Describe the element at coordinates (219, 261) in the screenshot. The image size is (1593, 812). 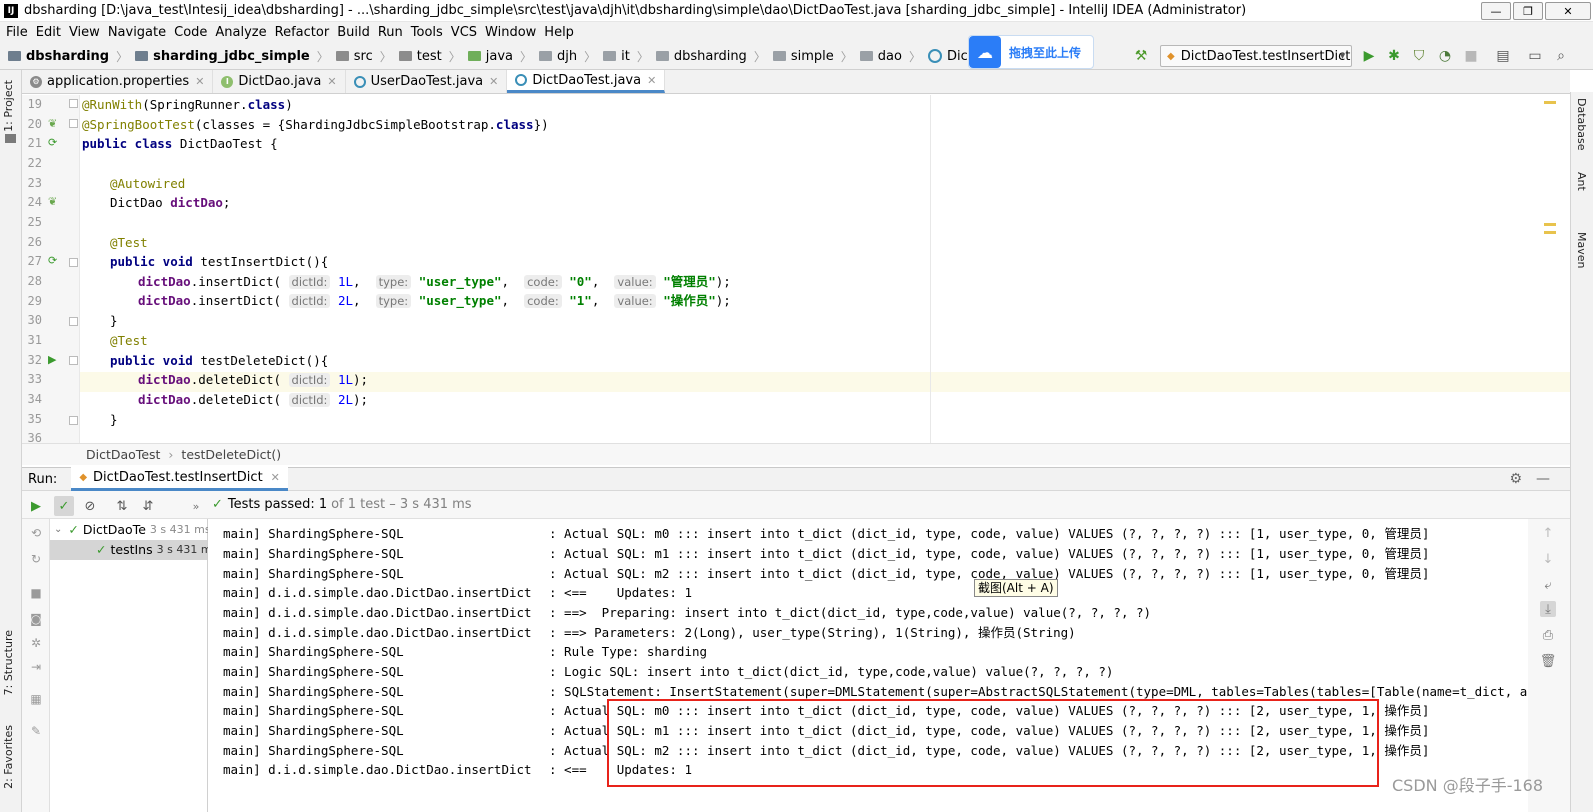
I see `code-line-27: public void testInsertDict(){` at that location.